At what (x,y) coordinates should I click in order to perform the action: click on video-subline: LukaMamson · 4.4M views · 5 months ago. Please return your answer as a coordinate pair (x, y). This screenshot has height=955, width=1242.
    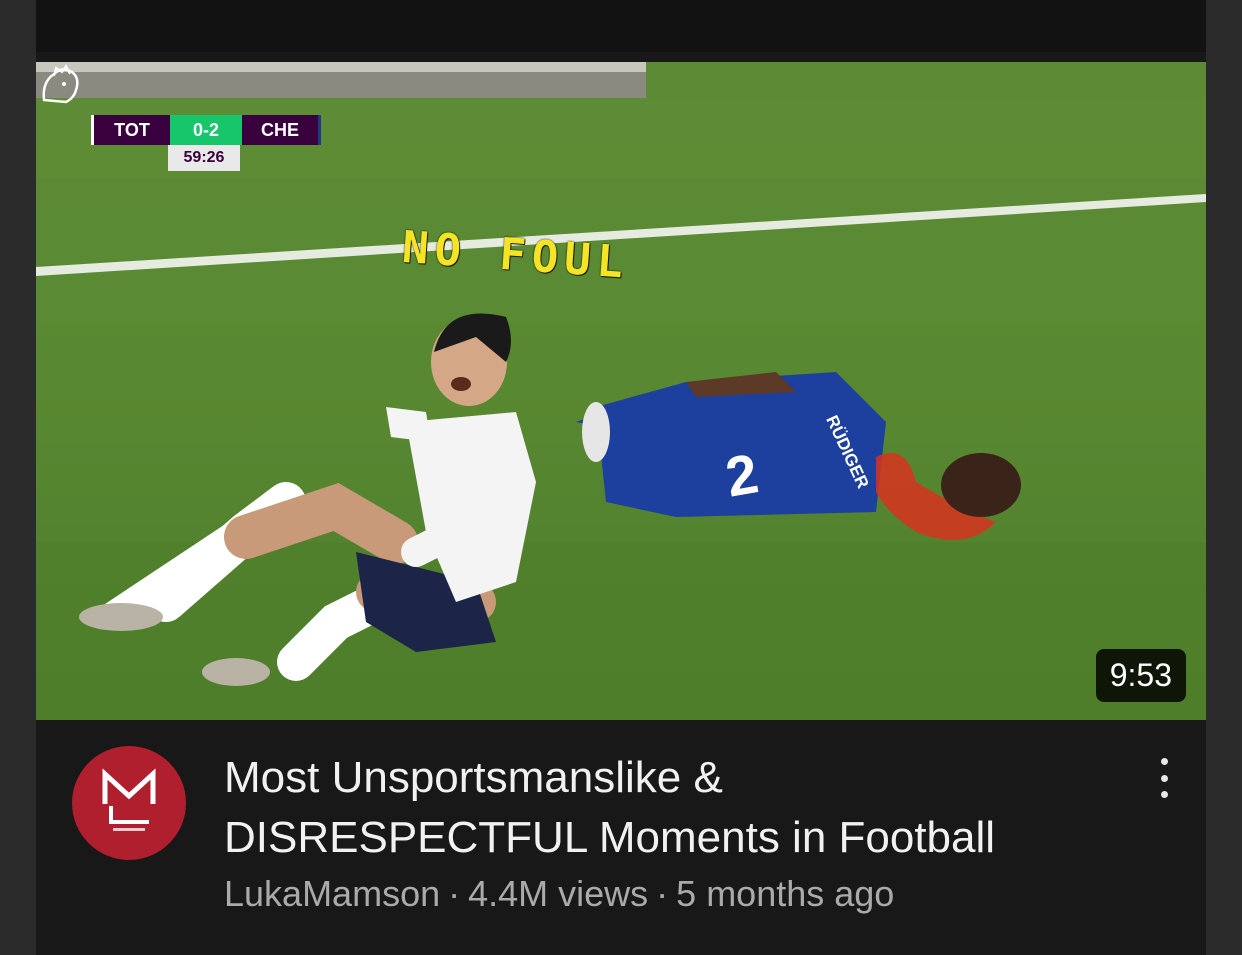
    Looking at the image, I should click on (559, 894).